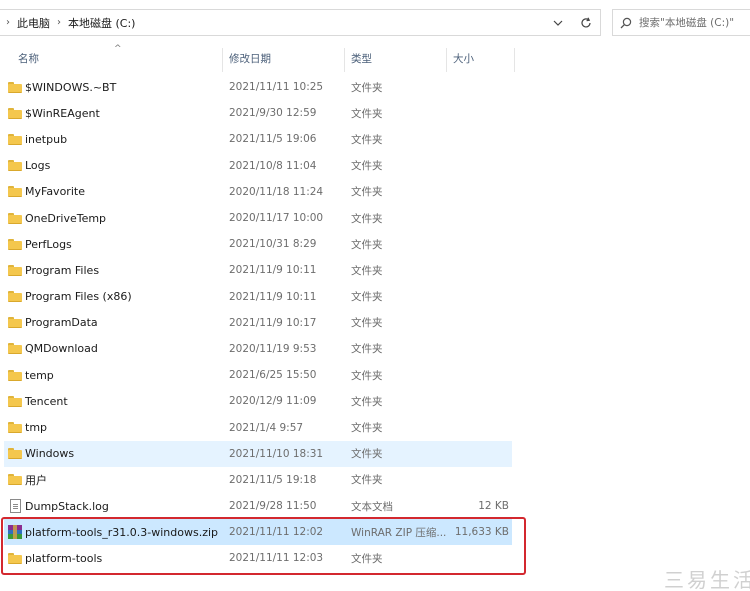  Describe the element at coordinates (116, 244) in the screenshot. I see `file-name-cell: PerfLogs` at that location.